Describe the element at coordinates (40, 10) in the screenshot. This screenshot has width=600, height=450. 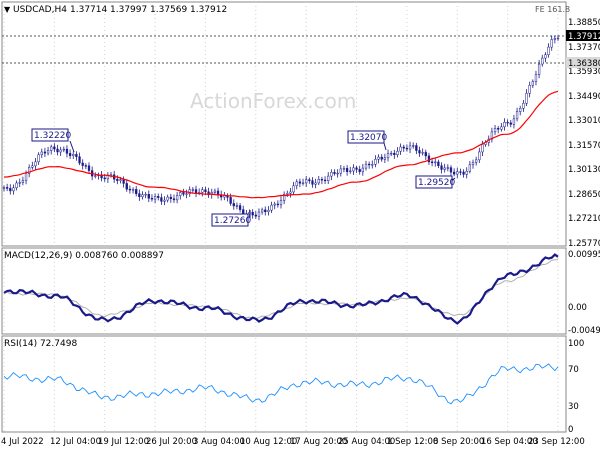
I see `symbol-title: USDCAD,H4` at that location.